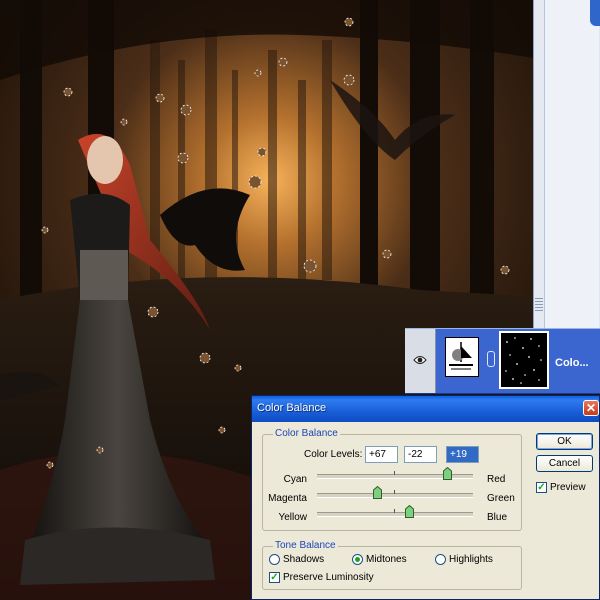 The width and height of the screenshot is (600, 600). I want to click on panel-title-tab, so click(595, 13).